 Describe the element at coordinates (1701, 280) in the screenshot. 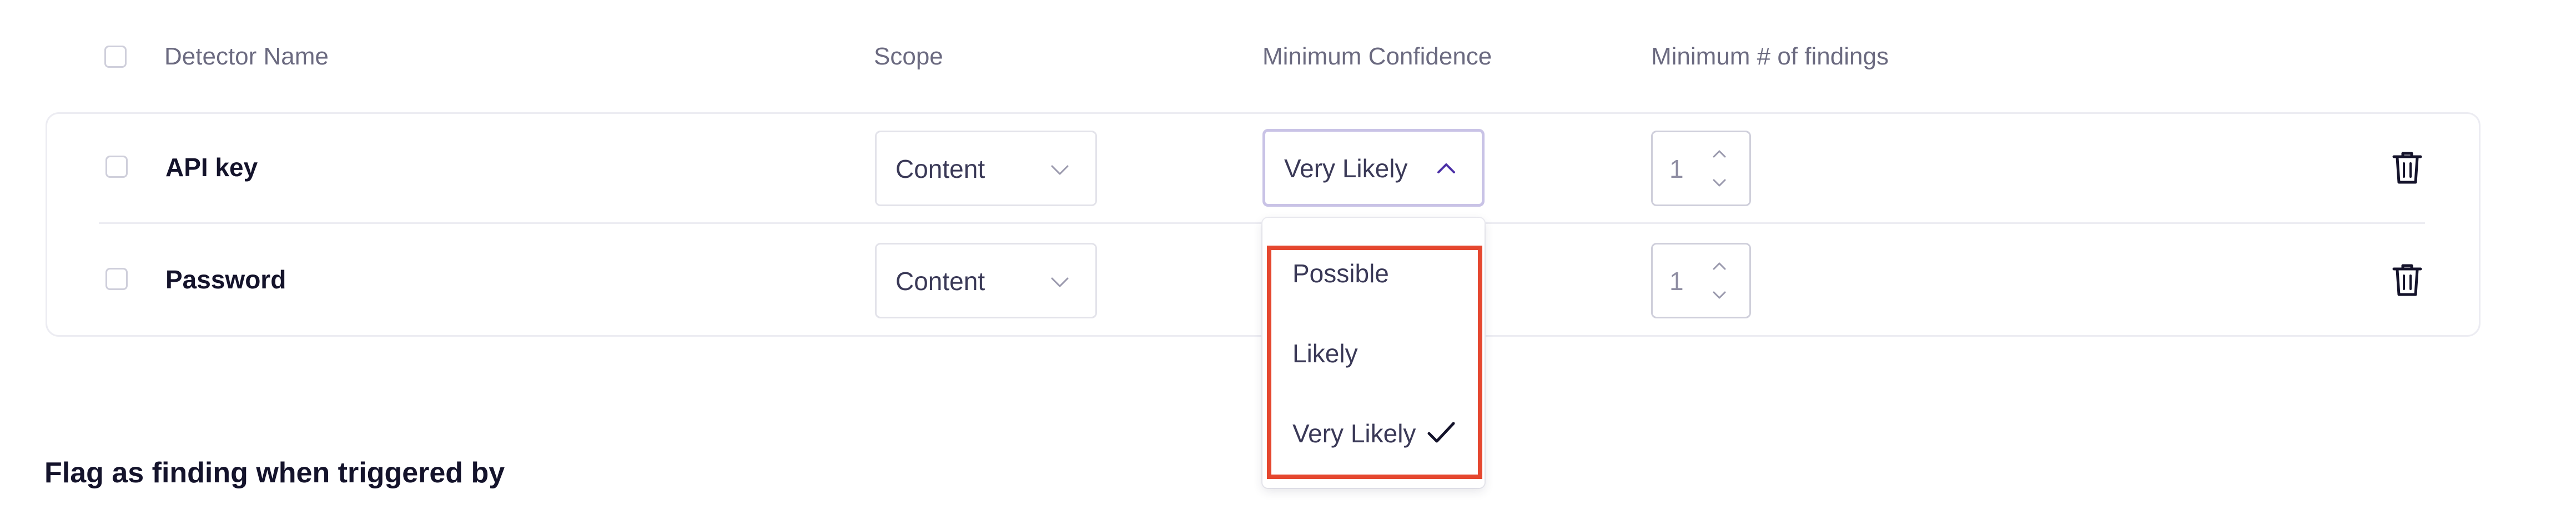

I see `min-findings-stepper-password: 1` at that location.